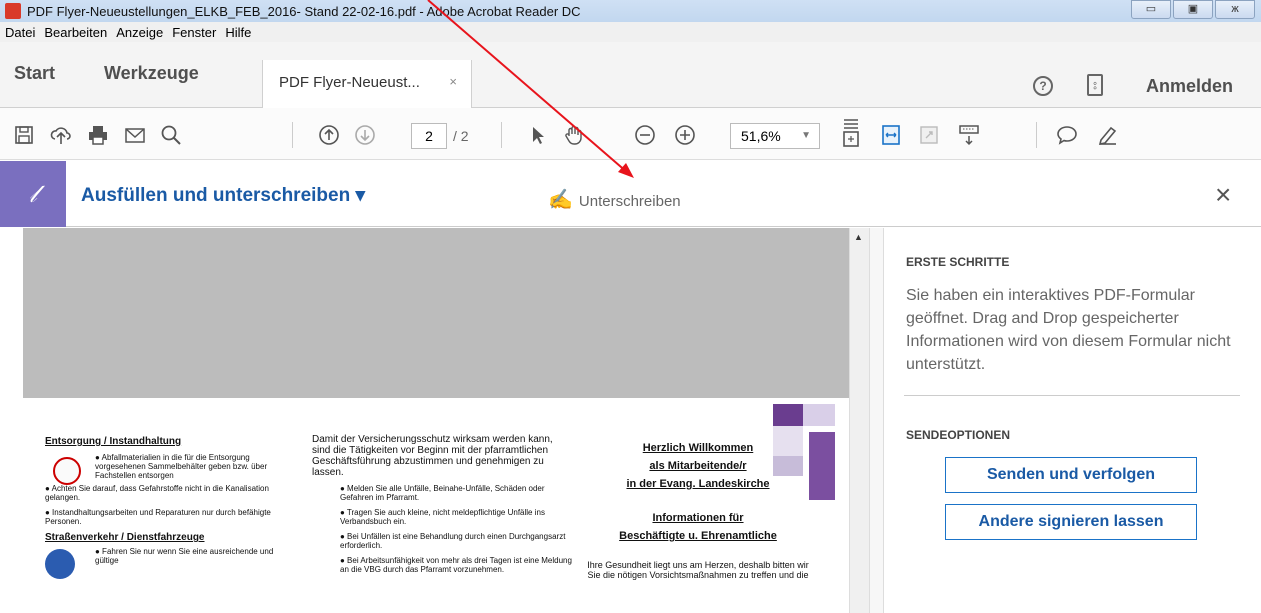  What do you see at coordinates (1071, 522) in the screenshot?
I see `request-signatures-button: Andere signieren lassen` at bounding box center [1071, 522].